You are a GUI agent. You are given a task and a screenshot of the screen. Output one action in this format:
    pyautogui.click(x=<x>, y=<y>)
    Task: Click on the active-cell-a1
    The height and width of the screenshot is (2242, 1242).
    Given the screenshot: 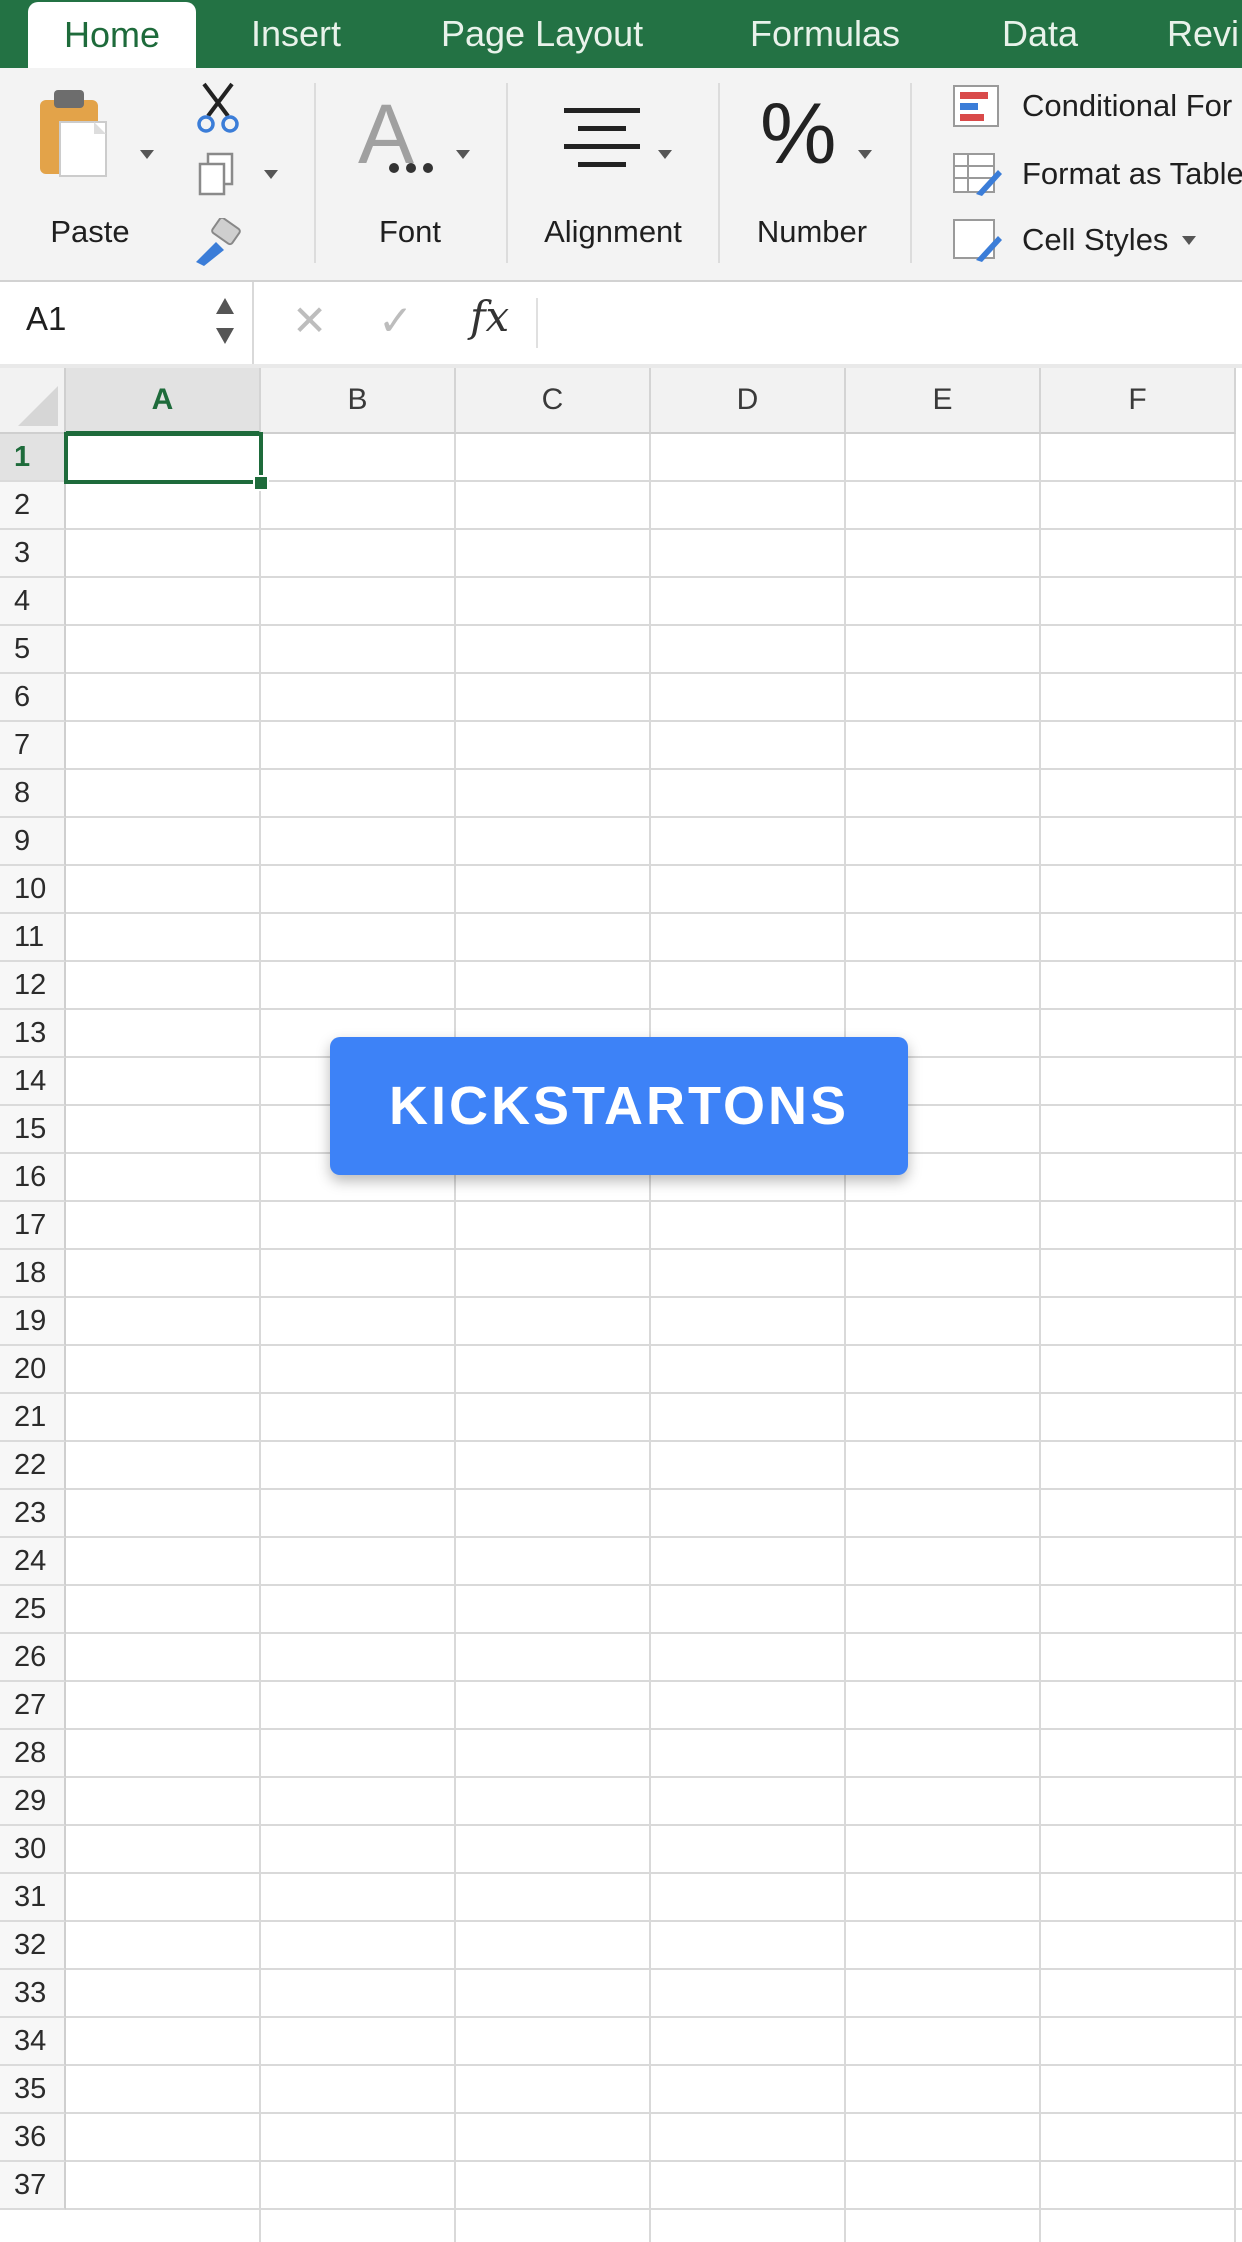 What is the action you would take?
    pyautogui.click(x=163, y=458)
    